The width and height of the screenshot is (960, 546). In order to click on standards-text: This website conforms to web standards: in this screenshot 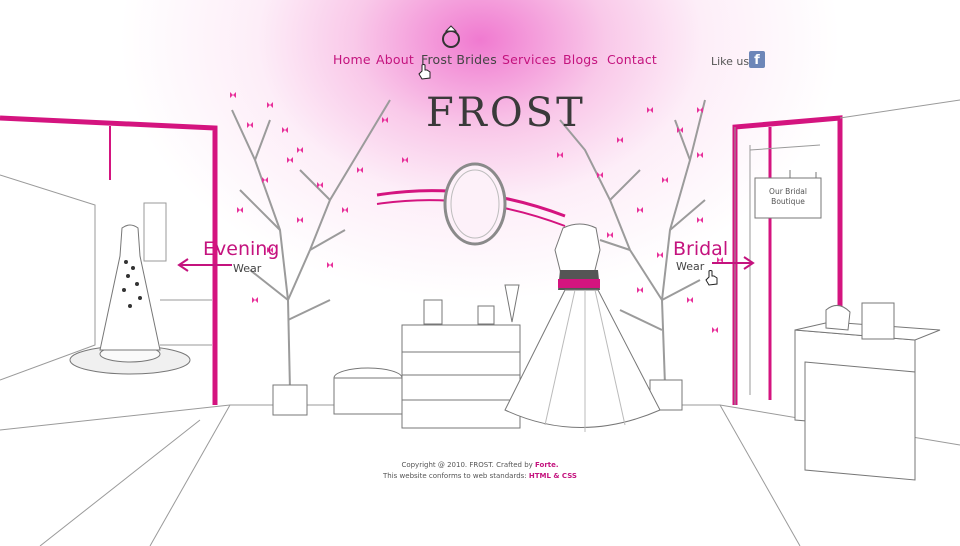, I will do `click(455, 476)`.